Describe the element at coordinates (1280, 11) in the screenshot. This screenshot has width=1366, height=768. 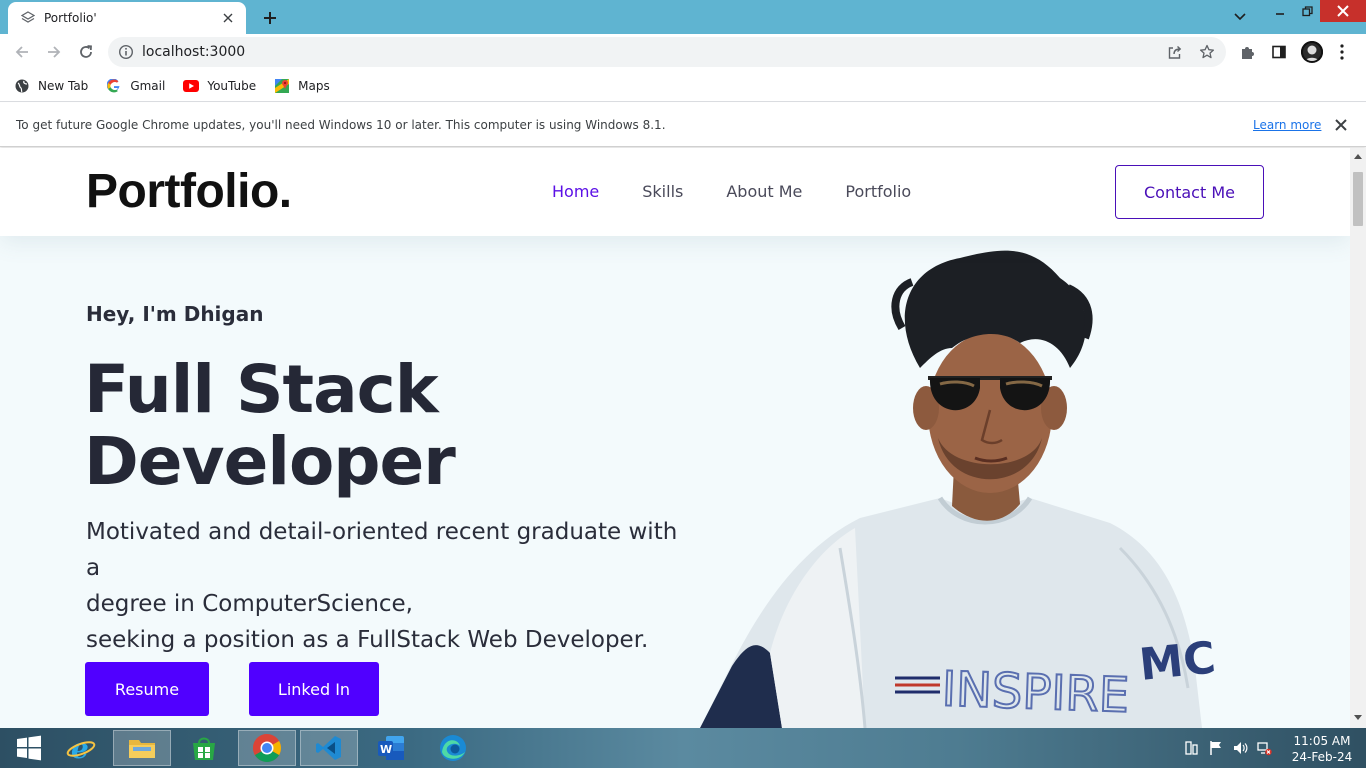
I see `minimize-window-icon` at that location.